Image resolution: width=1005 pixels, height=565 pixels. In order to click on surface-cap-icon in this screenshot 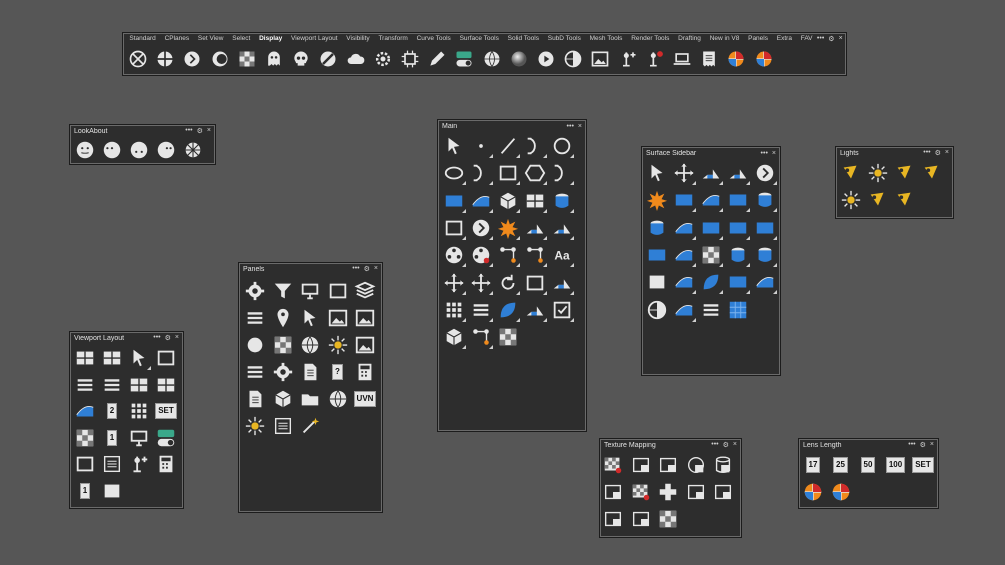, I will do `click(738, 255)`.